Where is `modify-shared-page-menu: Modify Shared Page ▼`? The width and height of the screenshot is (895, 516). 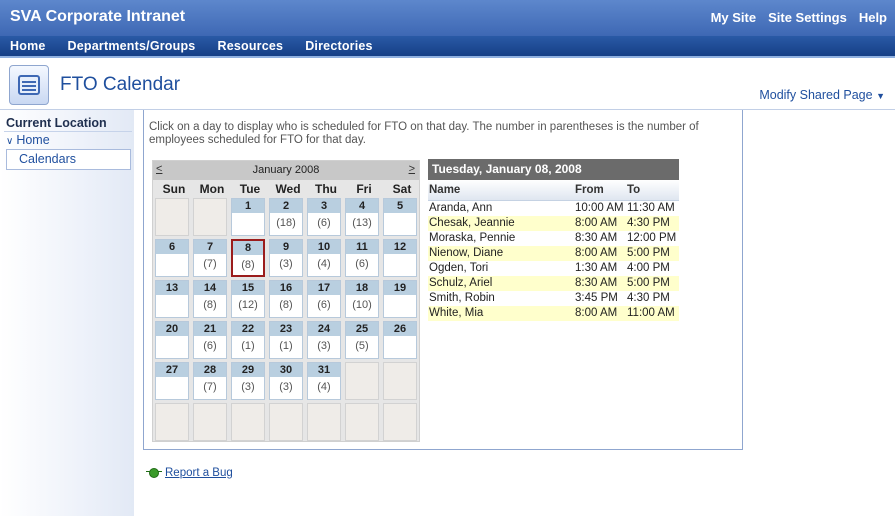
modify-shared-page-menu: Modify Shared Page ▼ is located at coordinates (822, 95).